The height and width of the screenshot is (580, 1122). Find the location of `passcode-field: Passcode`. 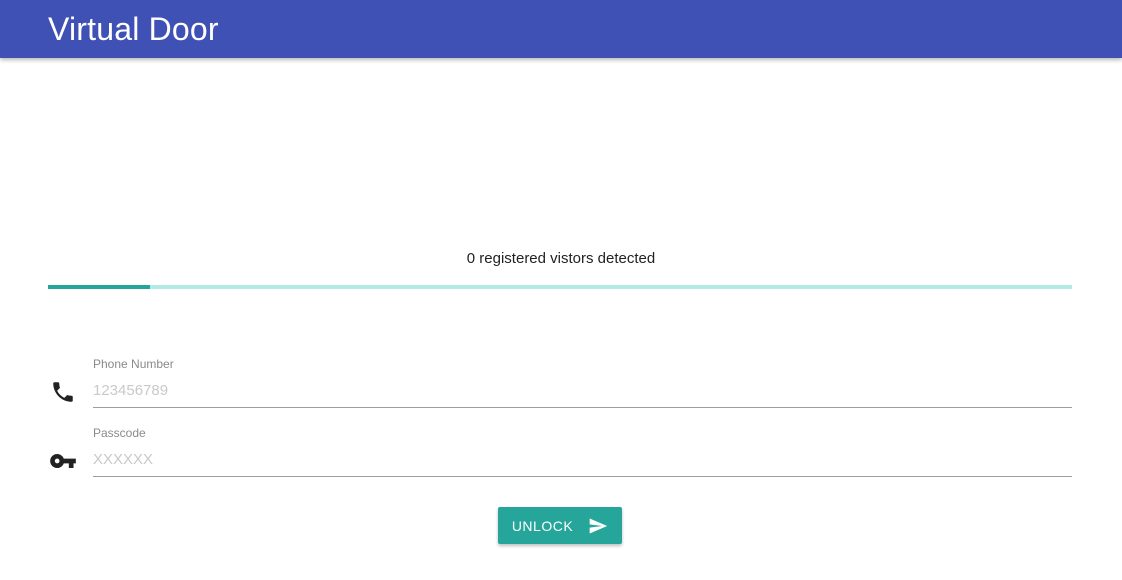

passcode-field: Passcode is located at coordinates (560, 461).